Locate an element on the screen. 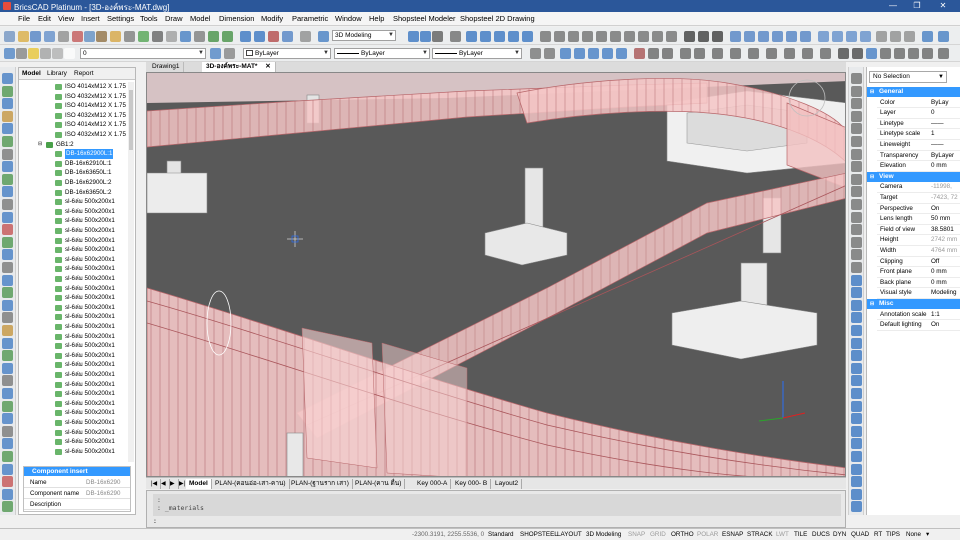  workspace-dropdown: 3D Modeling ▼ is located at coordinates (364, 35).